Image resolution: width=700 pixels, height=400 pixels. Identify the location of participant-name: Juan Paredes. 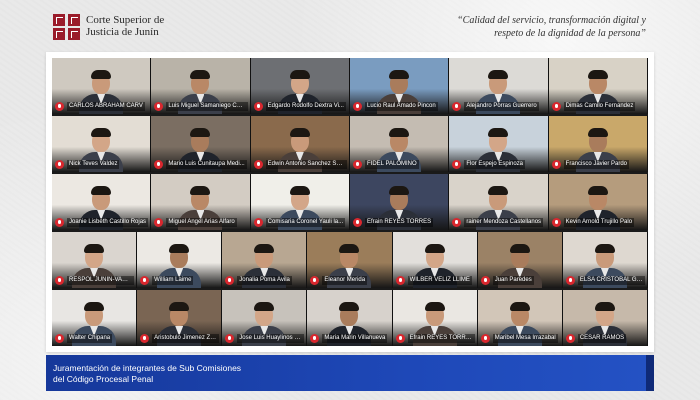
(513, 280).